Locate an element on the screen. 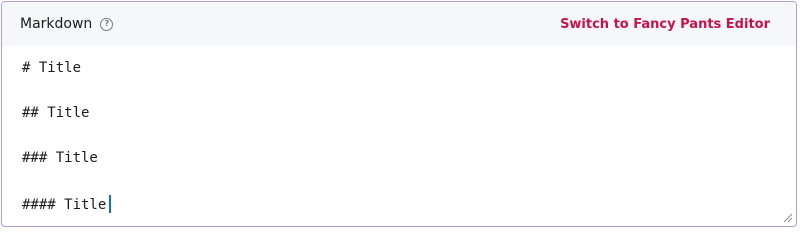  text-line: #### Title is located at coordinates (64, 205).